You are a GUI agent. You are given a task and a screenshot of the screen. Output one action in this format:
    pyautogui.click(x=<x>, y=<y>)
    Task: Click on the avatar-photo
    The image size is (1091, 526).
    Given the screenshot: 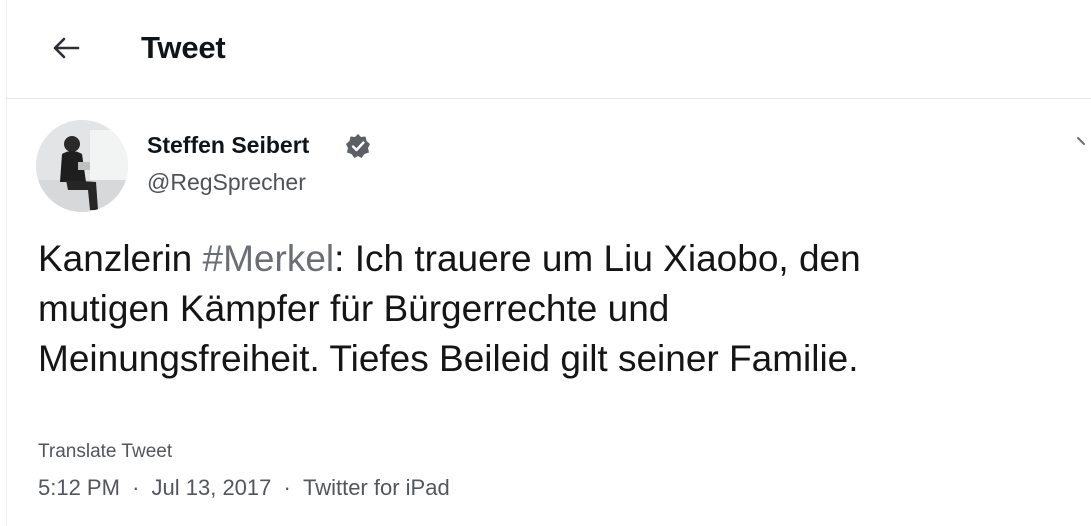 What is the action you would take?
    pyautogui.click(x=82, y=166)
    